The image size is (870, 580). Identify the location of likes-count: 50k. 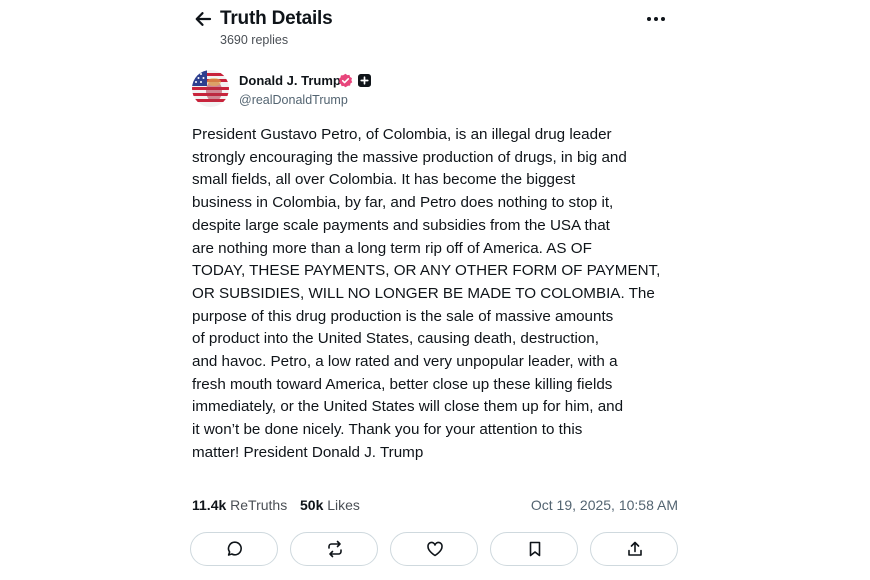
(312, 505).